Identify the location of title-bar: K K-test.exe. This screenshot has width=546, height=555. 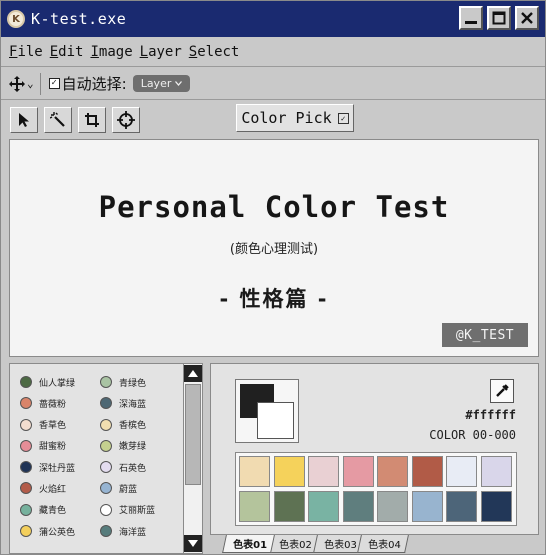
(273, 19).